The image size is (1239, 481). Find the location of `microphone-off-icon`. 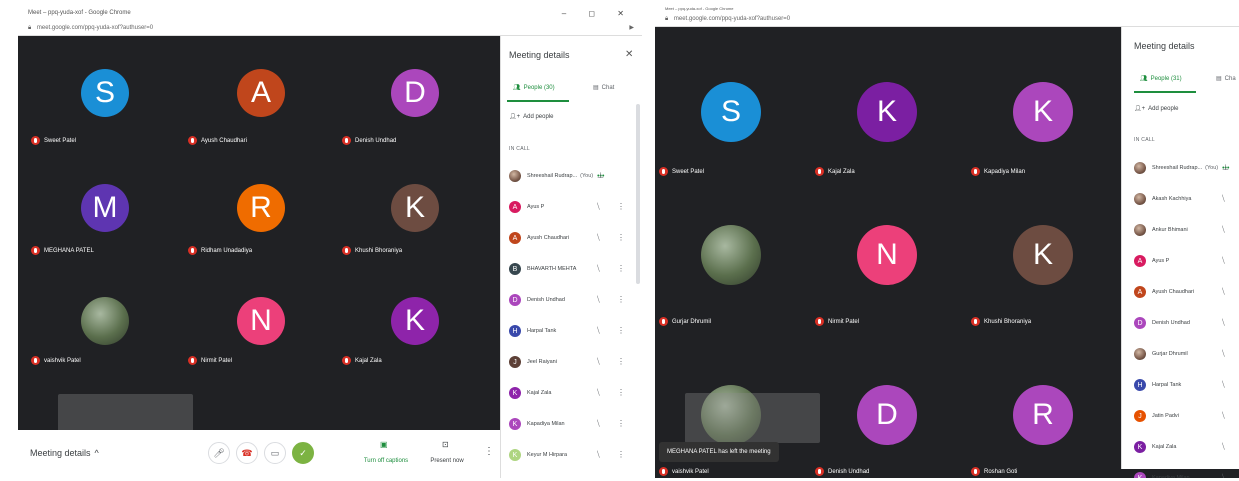

microphone-off-icon is located at coordinates (35, 250).